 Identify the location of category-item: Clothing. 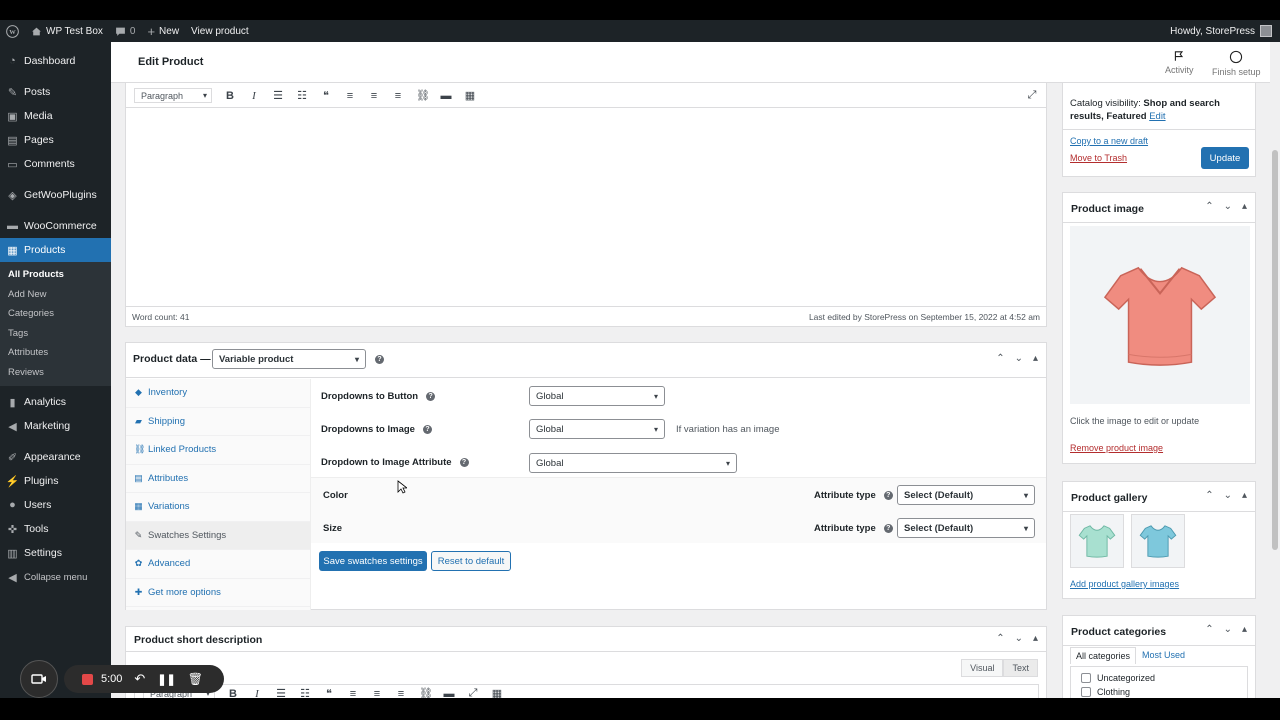
(1159, 690).